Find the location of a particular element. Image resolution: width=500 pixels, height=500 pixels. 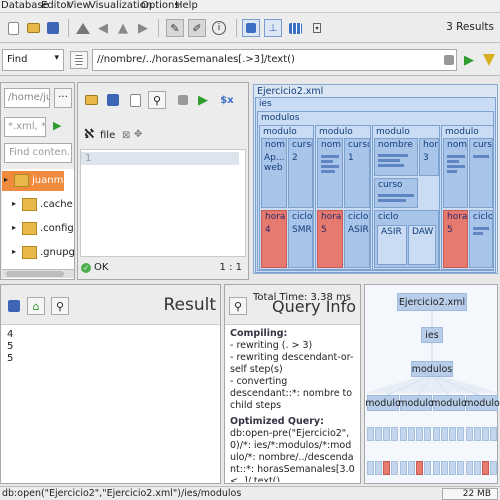

map-ciclo-item: DAW is located at coordinates (422, 245).